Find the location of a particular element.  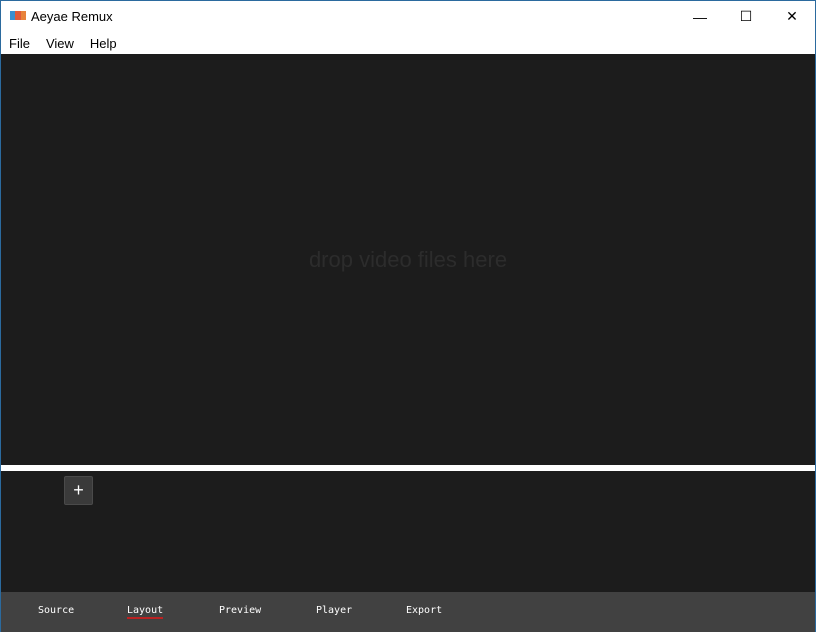

close-button: ✕ is located at coordinates (792, 16).